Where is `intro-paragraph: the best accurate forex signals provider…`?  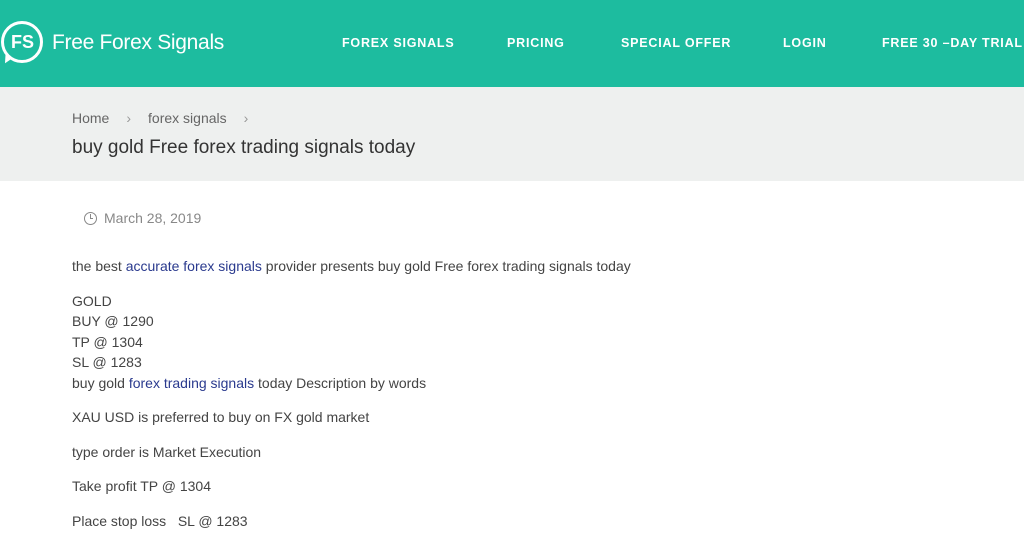
intro-paragraph: the best accurate forex signals provider… is located at coordinates (522, 266).